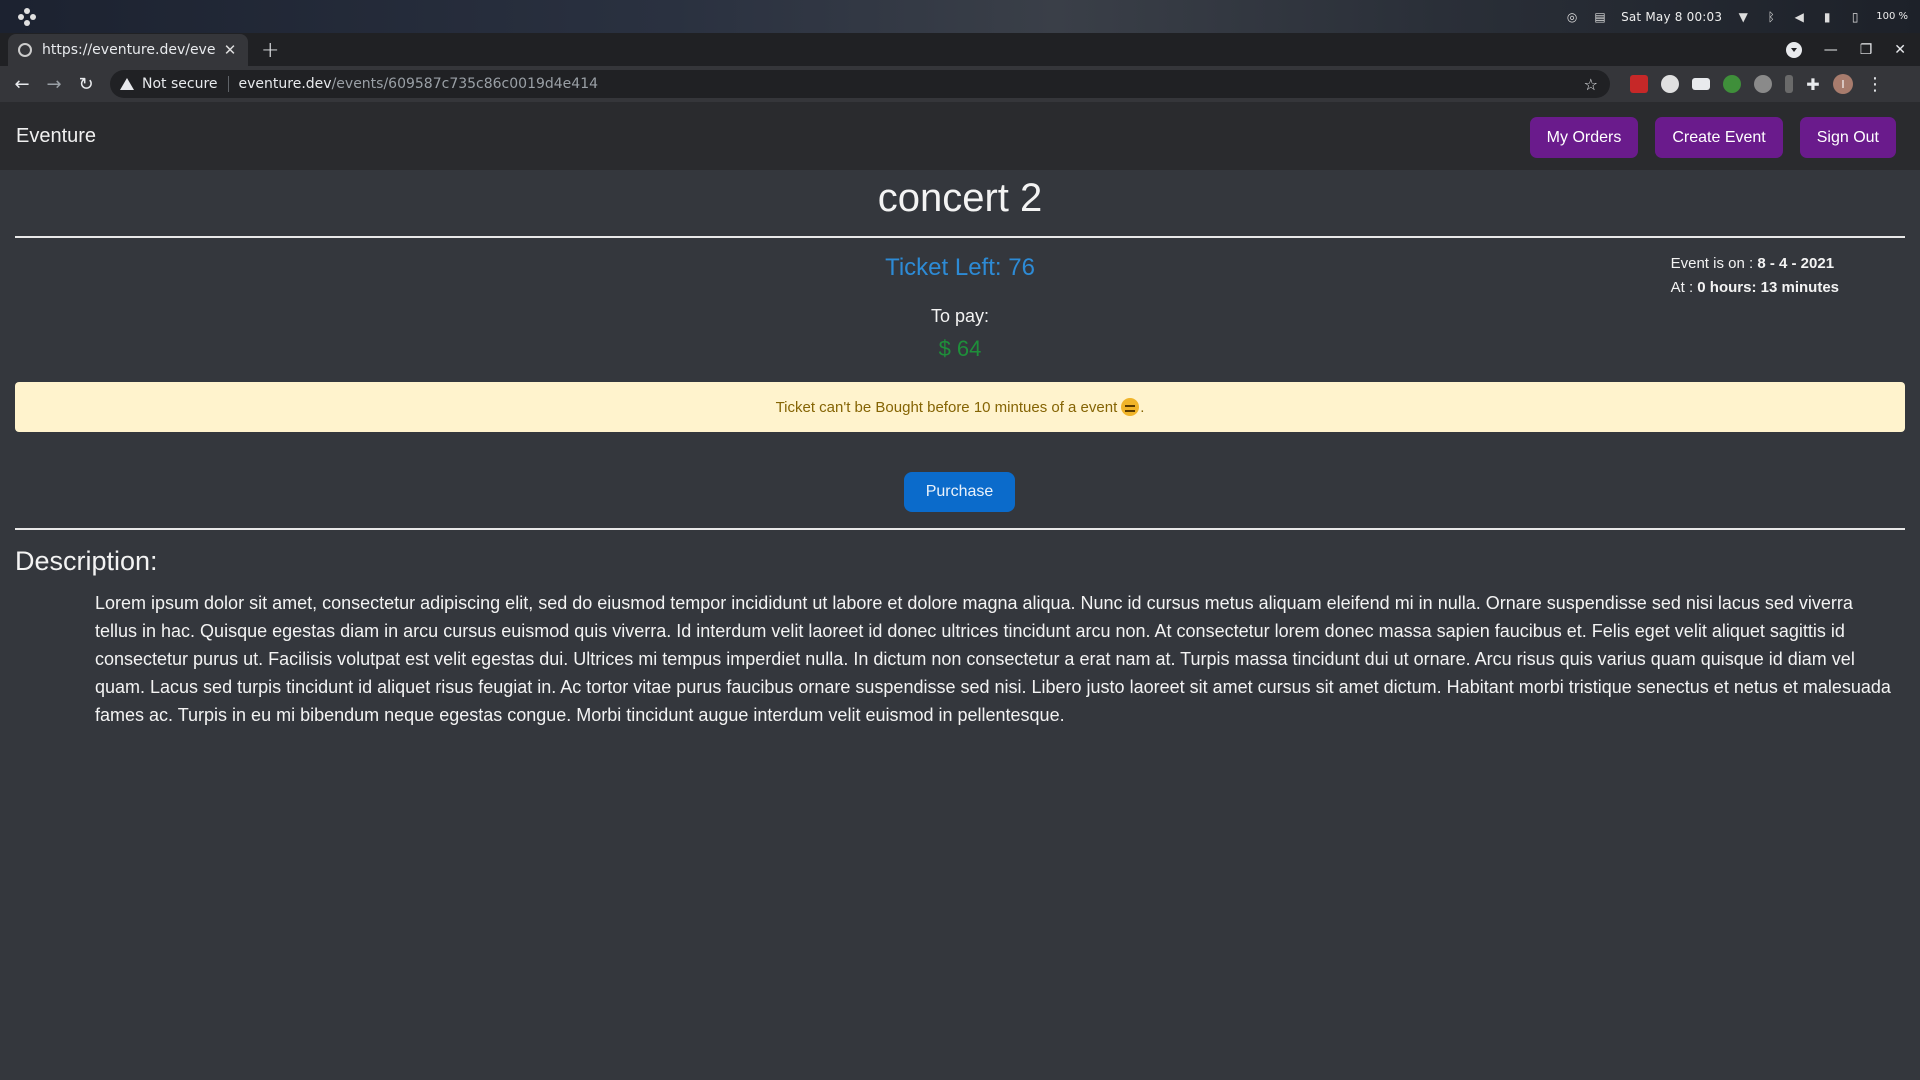 The height and width of the screenshot is (1080, 1920). What do you see at coordinates (1732, 84) in the screenshot?
I see `extension-tree-icon` at bounding box center [1732, 84].